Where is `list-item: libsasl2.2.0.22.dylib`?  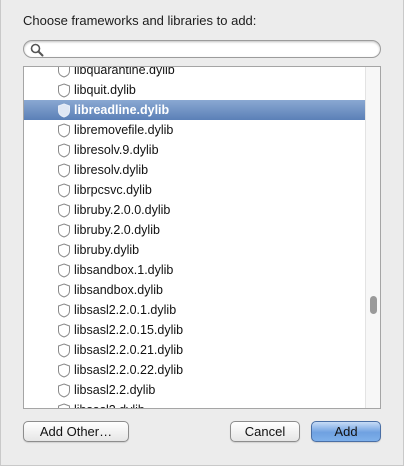 list-item: libsasl2.2.0.22.dylib is located at coordinates (195, 370).